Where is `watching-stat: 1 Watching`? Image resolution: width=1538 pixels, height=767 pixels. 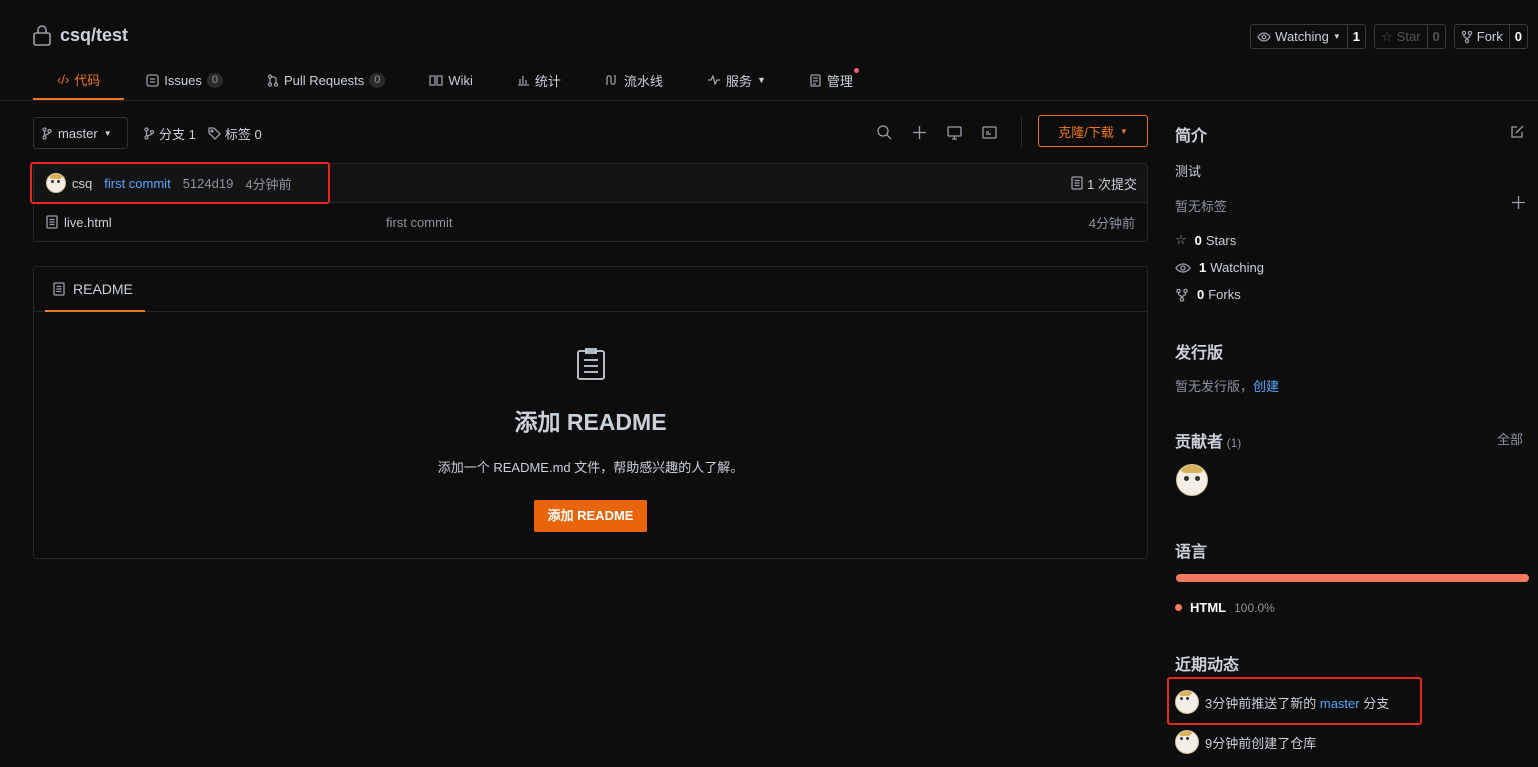
watching-stat: 1 Watching is located at coordinates (1351, 267).